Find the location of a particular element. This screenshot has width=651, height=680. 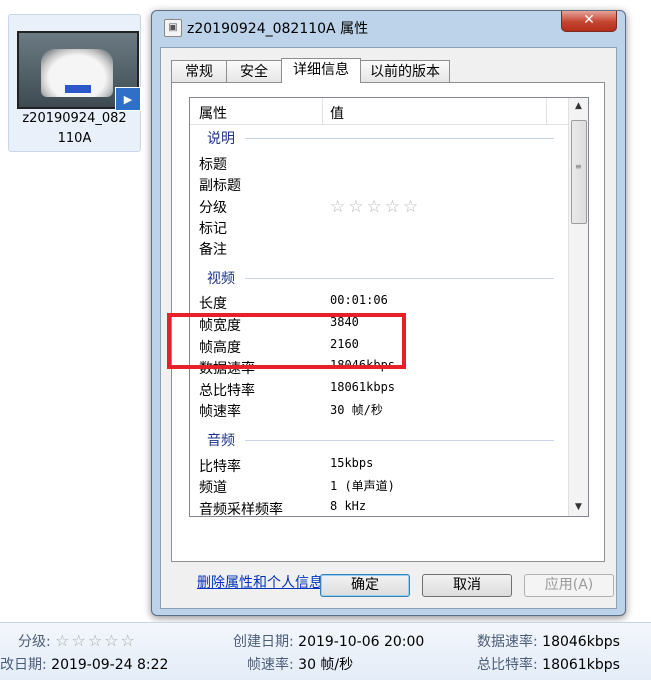

property-value: 15kbps is located at coordinates (352, 463).